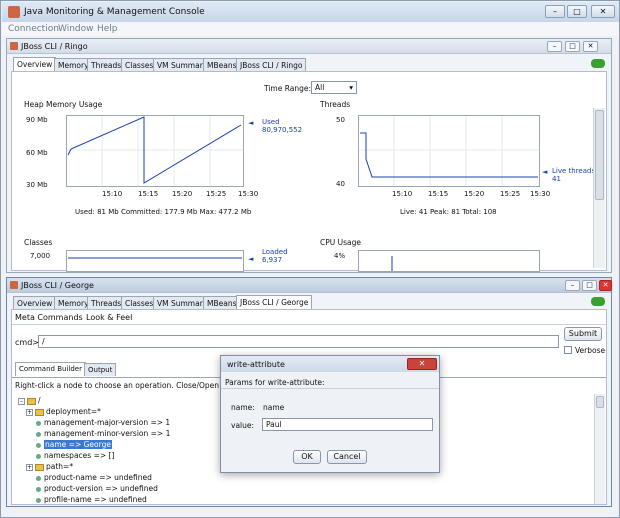 The width and height of the screenshot is (620, 518). What do you see at coordinates (107, 422) in the screenshot?
I see `tree-node-label: management-major-version => 1` at bounding box center [107, 422].